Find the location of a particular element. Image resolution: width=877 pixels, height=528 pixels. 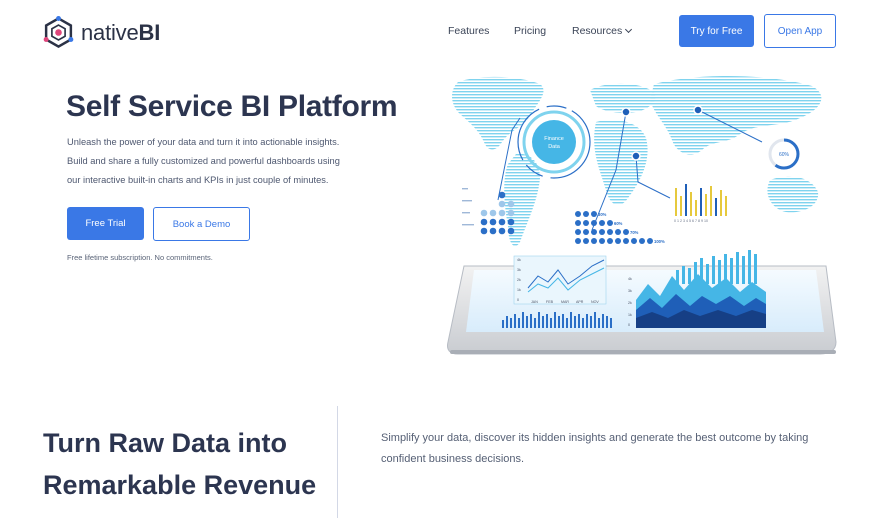

brand-name: nativeBI is located at coordinates (121, 32).